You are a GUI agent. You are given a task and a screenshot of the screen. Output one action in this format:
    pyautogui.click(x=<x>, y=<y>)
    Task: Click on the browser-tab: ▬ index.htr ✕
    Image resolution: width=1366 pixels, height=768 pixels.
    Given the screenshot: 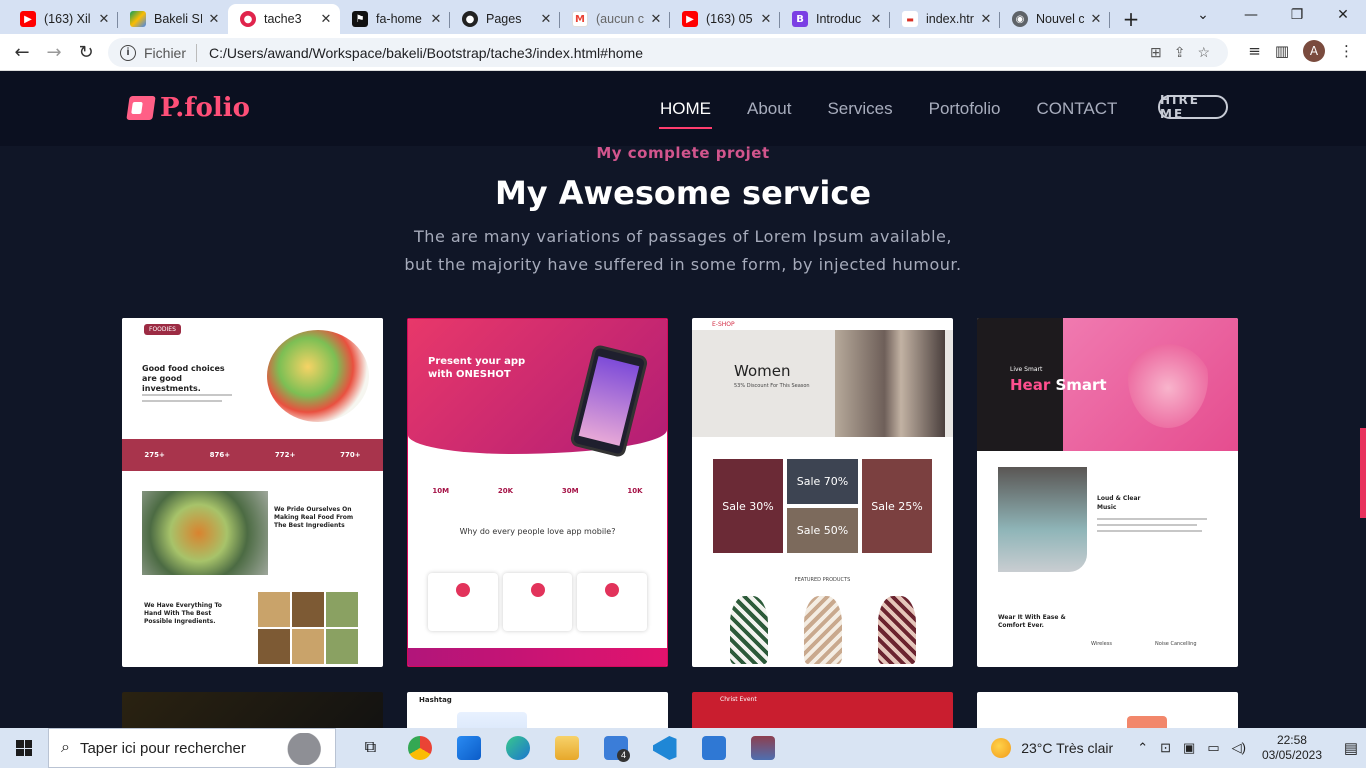 What is the action you would take?
    pyautogui.click(x=945, y=19)
    